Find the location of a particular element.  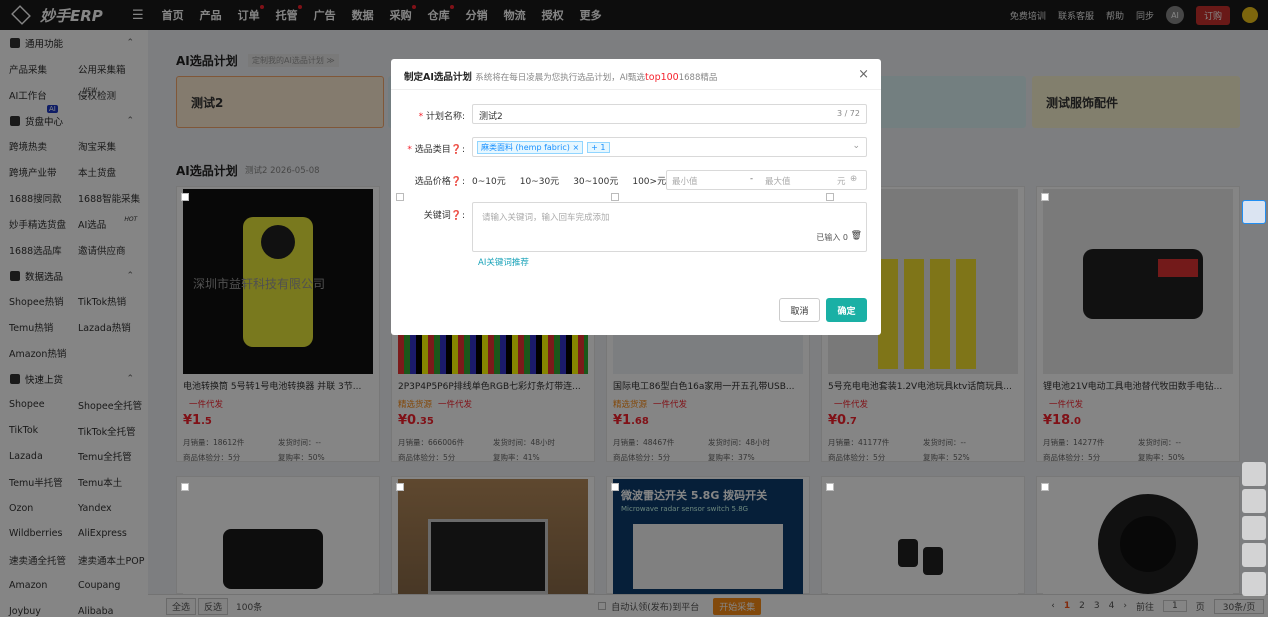

category-label: * 选品类目❓: is located at coordinates (436, 150).